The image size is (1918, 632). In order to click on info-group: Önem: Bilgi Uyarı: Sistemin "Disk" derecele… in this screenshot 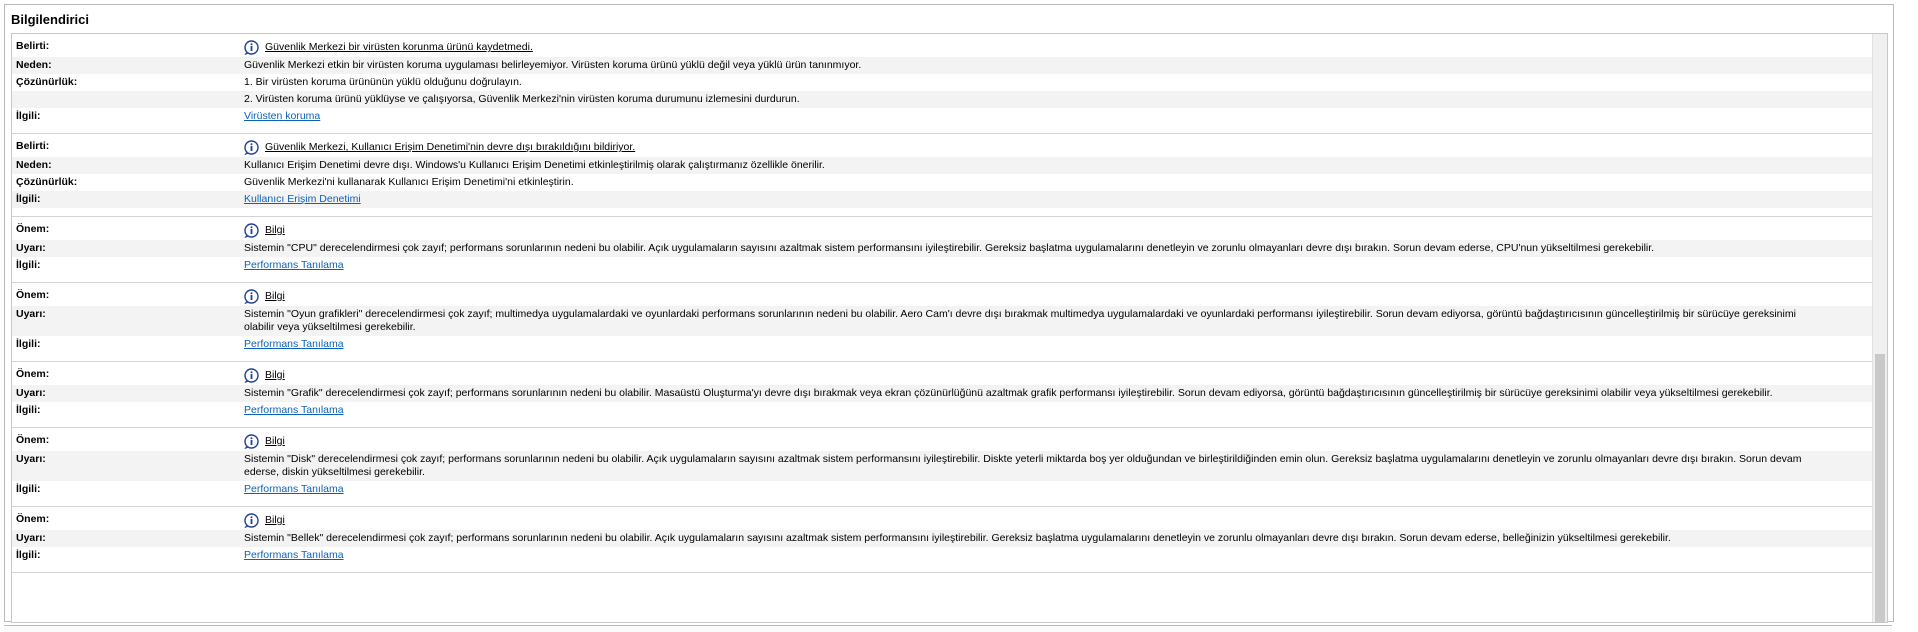, I will do `click(949, 467)`.